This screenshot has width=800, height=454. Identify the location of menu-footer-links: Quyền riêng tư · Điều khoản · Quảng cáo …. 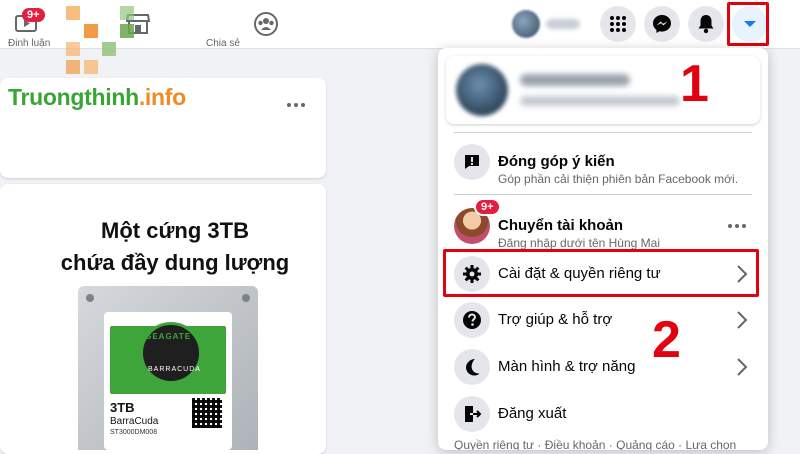
(595, 444).